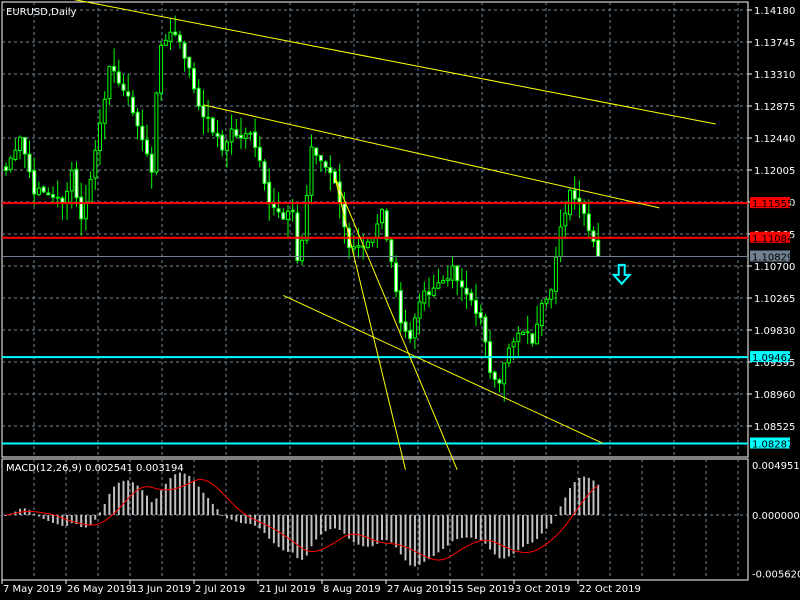 This screenshot has width=800, height=600. I want to click on date-tick-label: 21 Jul 2019, so click(287, 589).